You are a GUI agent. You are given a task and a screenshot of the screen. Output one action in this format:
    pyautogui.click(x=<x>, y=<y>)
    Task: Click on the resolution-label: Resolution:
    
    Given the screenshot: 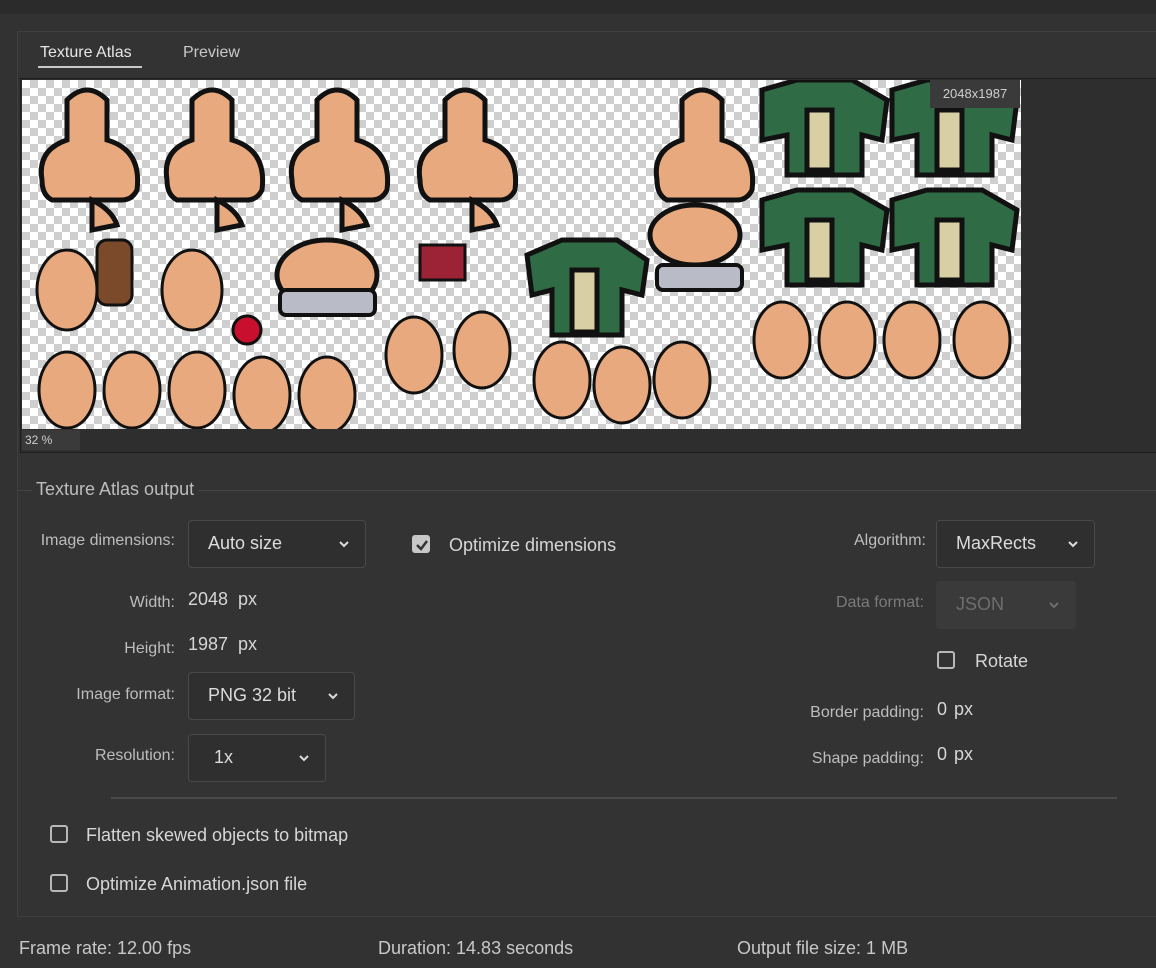 What is the action you would take?
    pyautogui.click(x=134, y=755)
    